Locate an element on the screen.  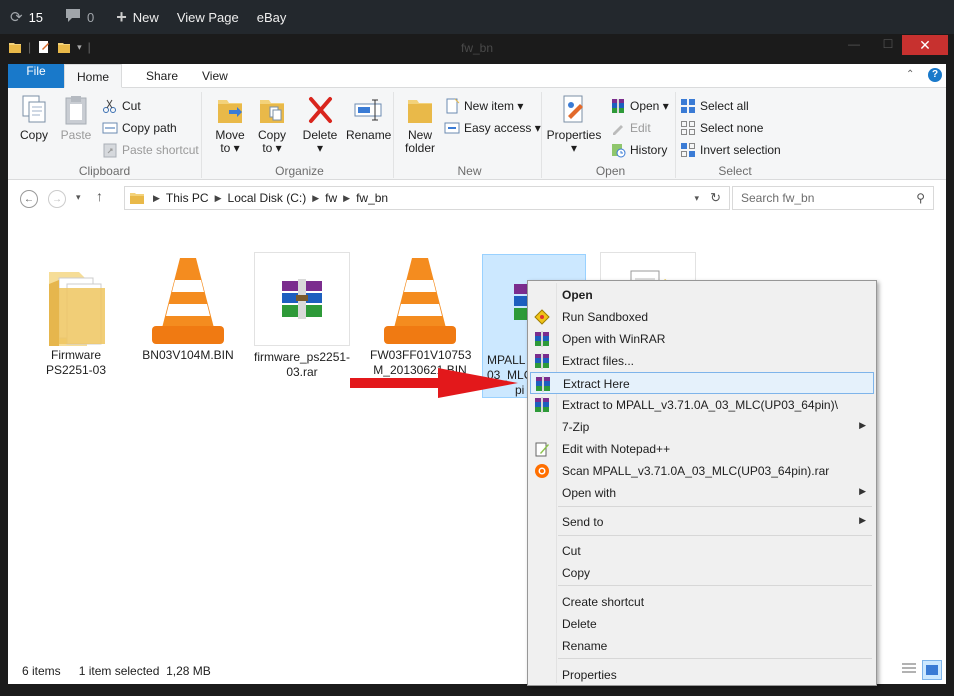
invert-selection-button: Invert selection is located at coordinates (730, 150).